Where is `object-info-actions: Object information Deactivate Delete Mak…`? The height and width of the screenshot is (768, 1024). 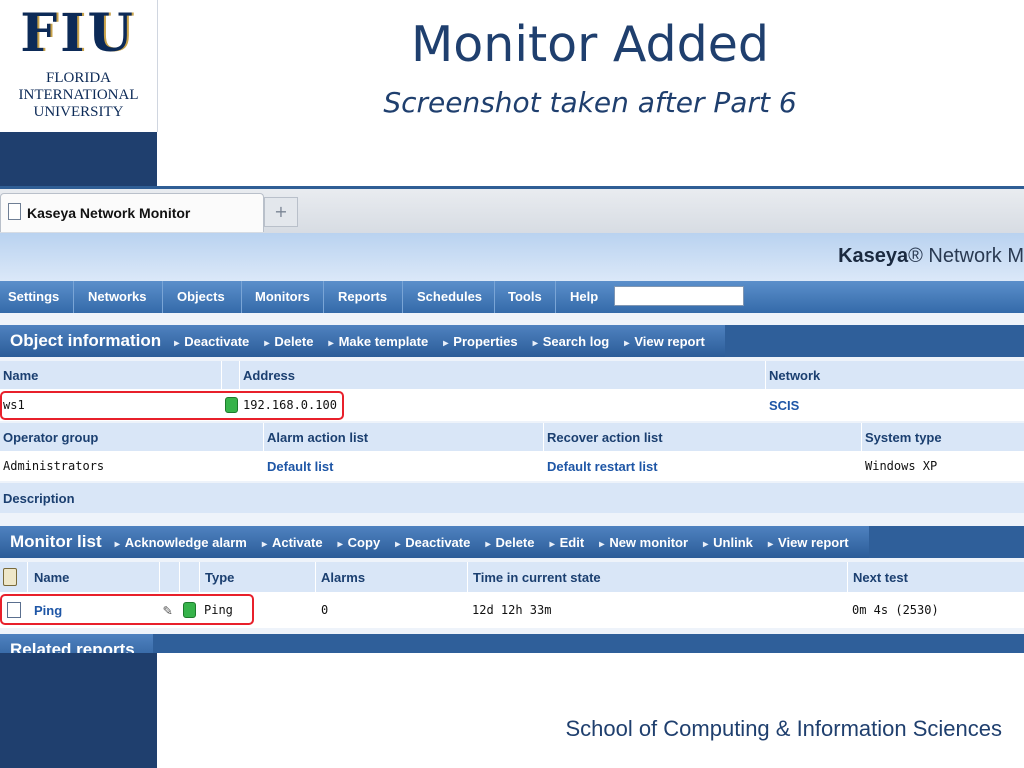
object-info-actions: Object information Deactivate Delete Mak… is located at coordinates (362, 341).